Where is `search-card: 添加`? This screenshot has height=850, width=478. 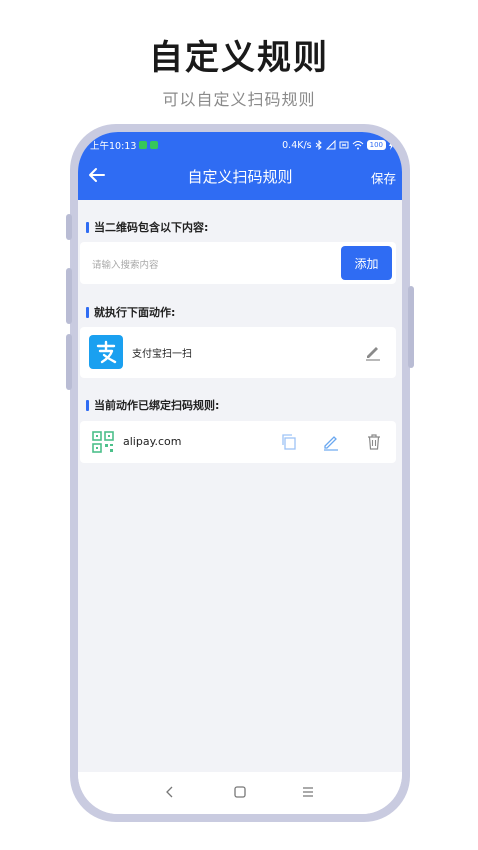
search-card: 添加 is located at coordinates (238, 263).